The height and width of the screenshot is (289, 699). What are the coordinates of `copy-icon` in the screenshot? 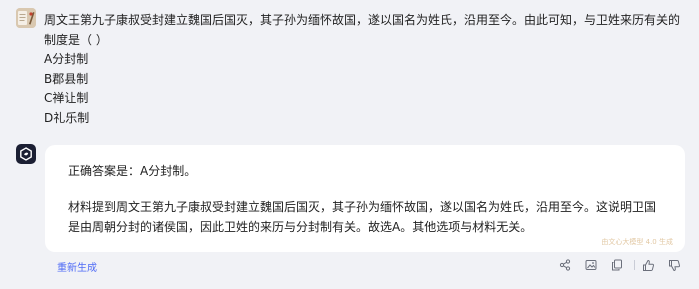 It's located at (617, 265).